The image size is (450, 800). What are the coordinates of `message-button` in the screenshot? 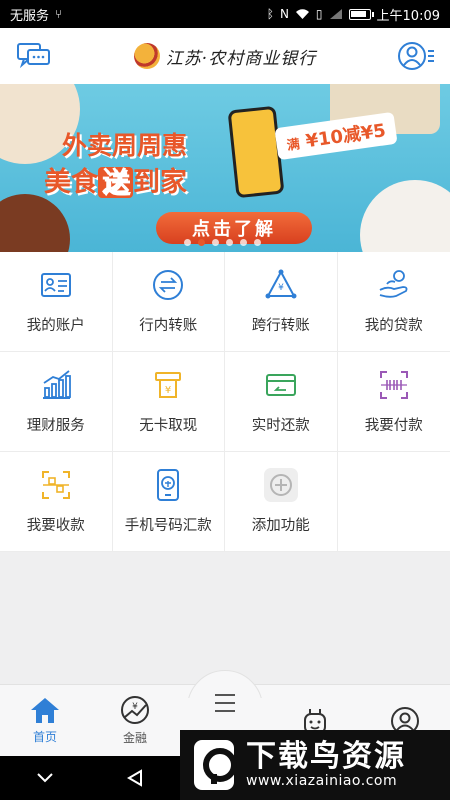 It's located at (34, 56).